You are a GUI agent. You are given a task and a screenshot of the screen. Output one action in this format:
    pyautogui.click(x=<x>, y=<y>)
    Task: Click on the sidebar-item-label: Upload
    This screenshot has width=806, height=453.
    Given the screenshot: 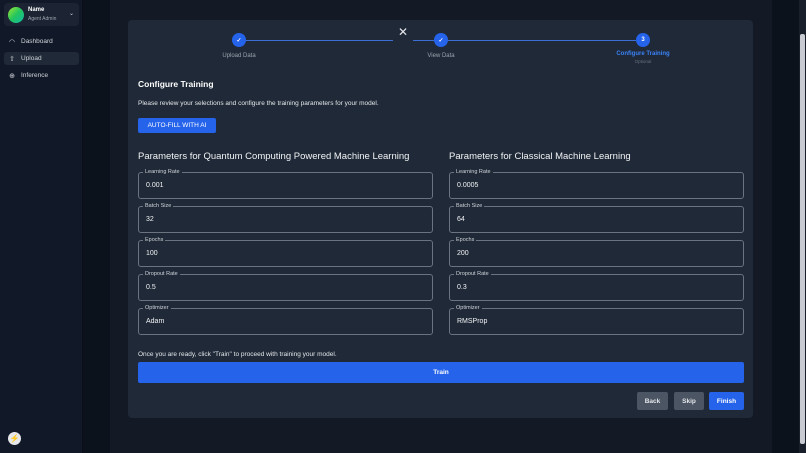 What is the action you would take?
    pyautogui.click(x=31, y=58)
    